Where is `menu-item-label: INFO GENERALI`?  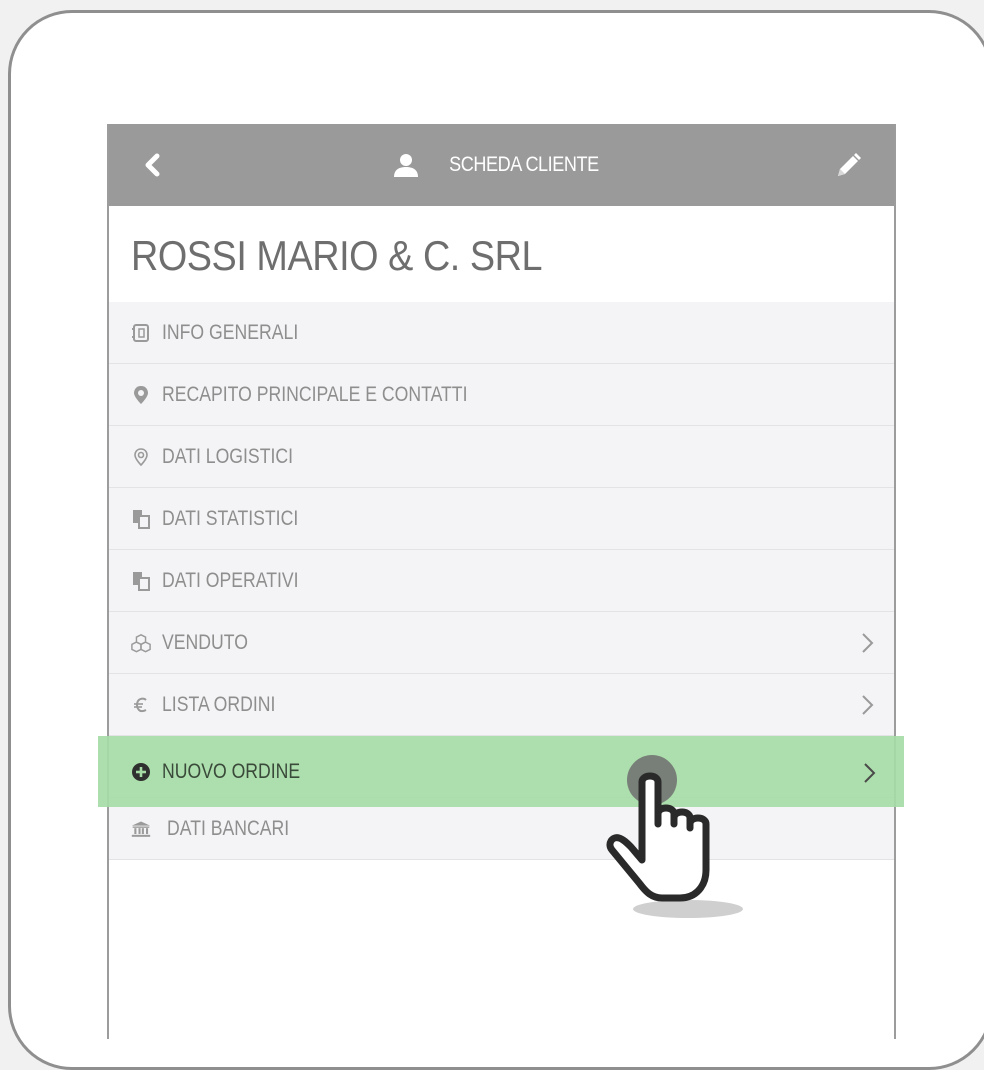
menu-item-label: INFO GENERALI is located at coordinates (230, 332).